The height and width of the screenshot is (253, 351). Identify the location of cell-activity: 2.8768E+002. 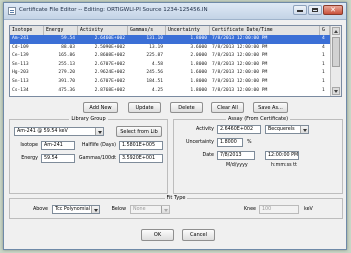
(109, 90).